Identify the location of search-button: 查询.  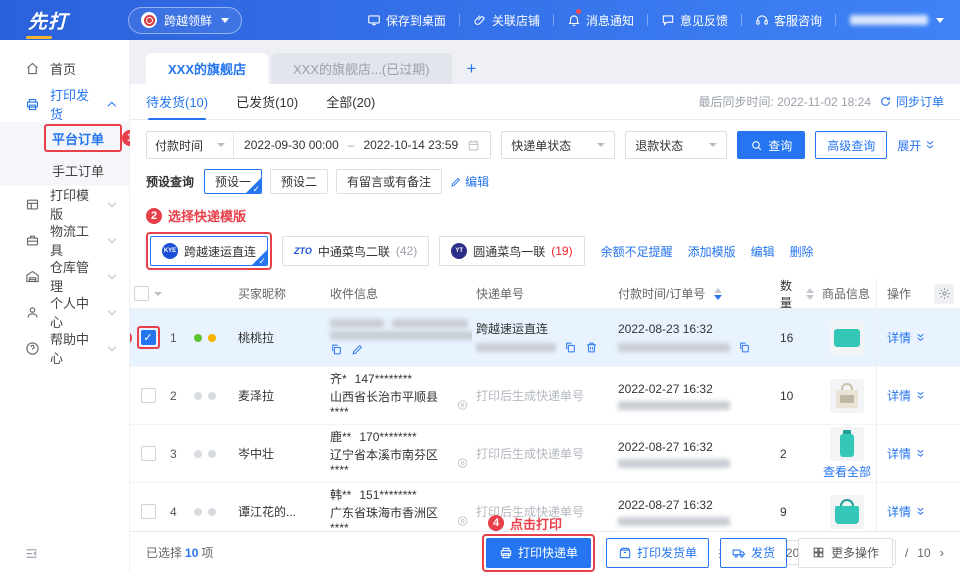
(771, 145).